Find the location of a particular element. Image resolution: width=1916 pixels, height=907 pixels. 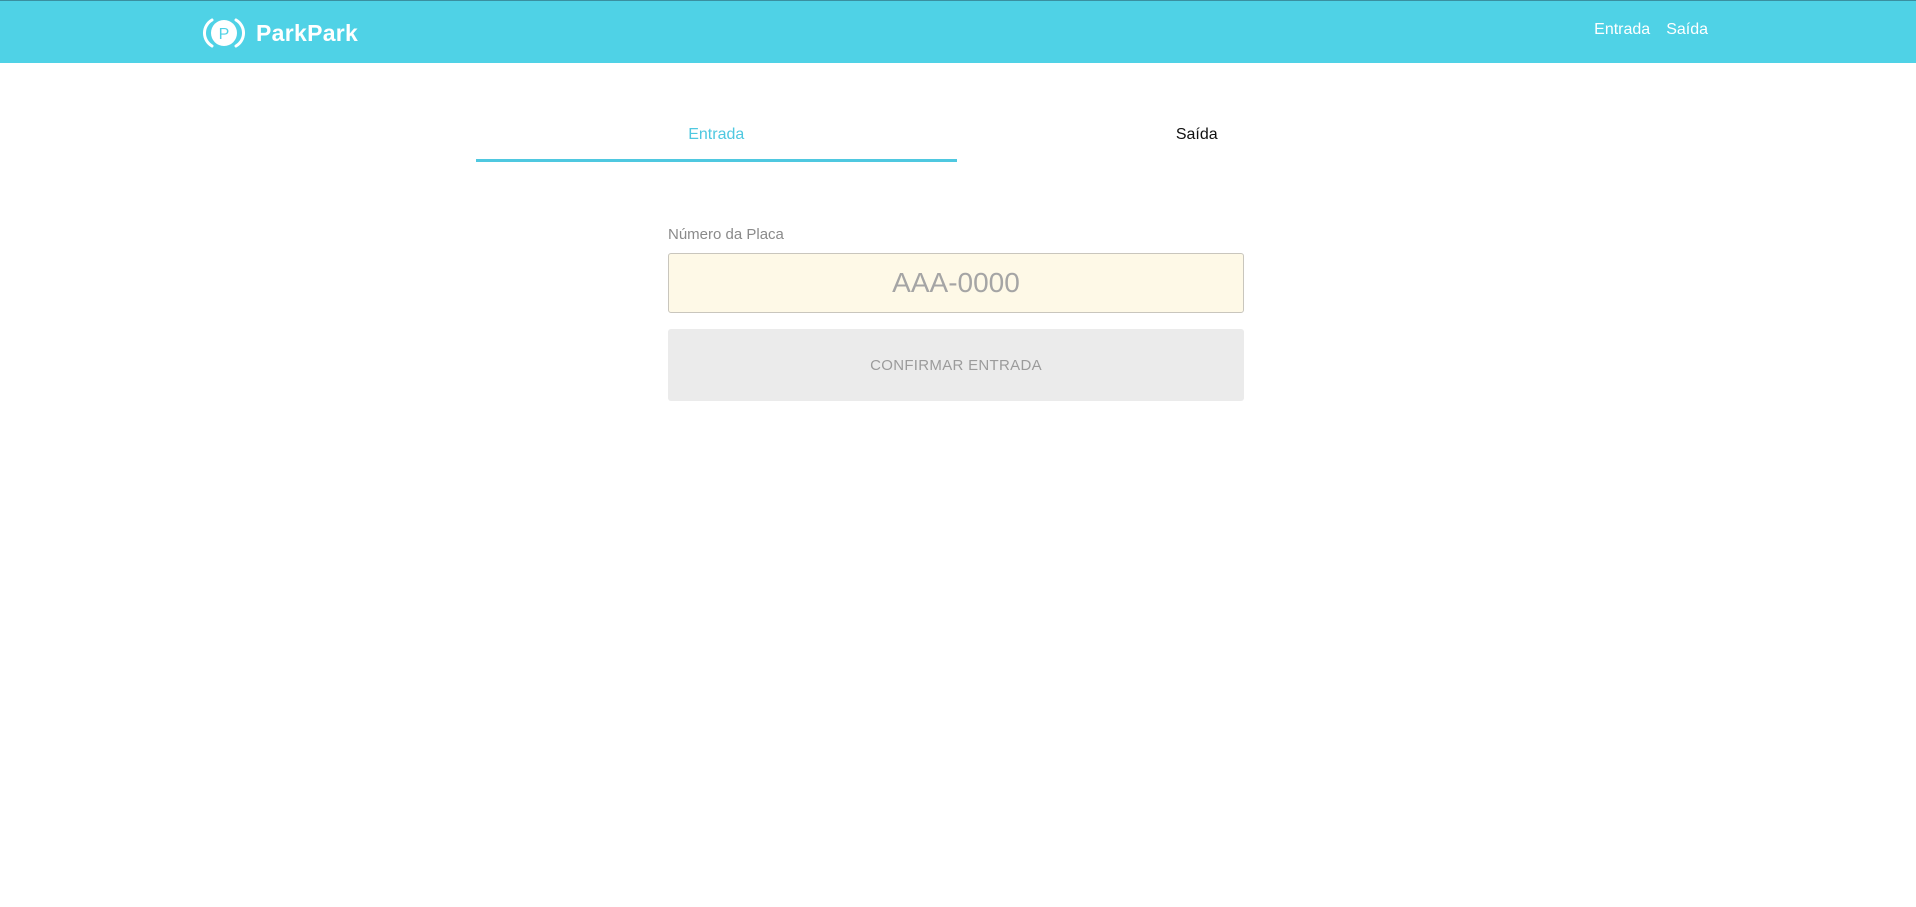

top-nav: Entrada Saída is located at coordinates (1651, 30).